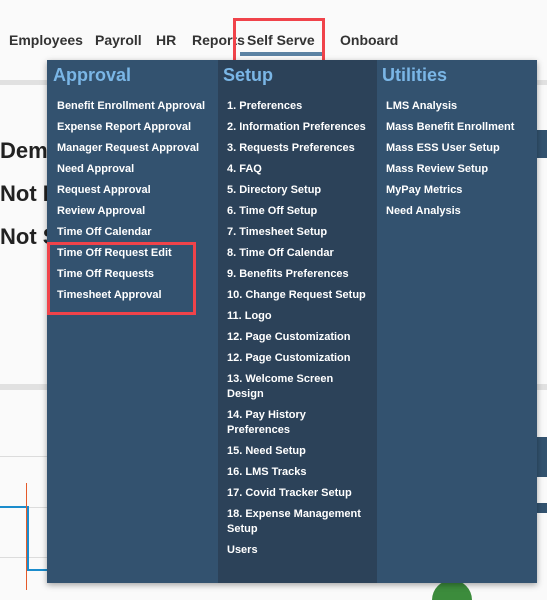 Image resolution: width=547 pixels, height=600 pixels. What do you see at coordinates (92, 75) in the screenshot?
I see `approval-title: Approval` at bounding box center [92, 75].